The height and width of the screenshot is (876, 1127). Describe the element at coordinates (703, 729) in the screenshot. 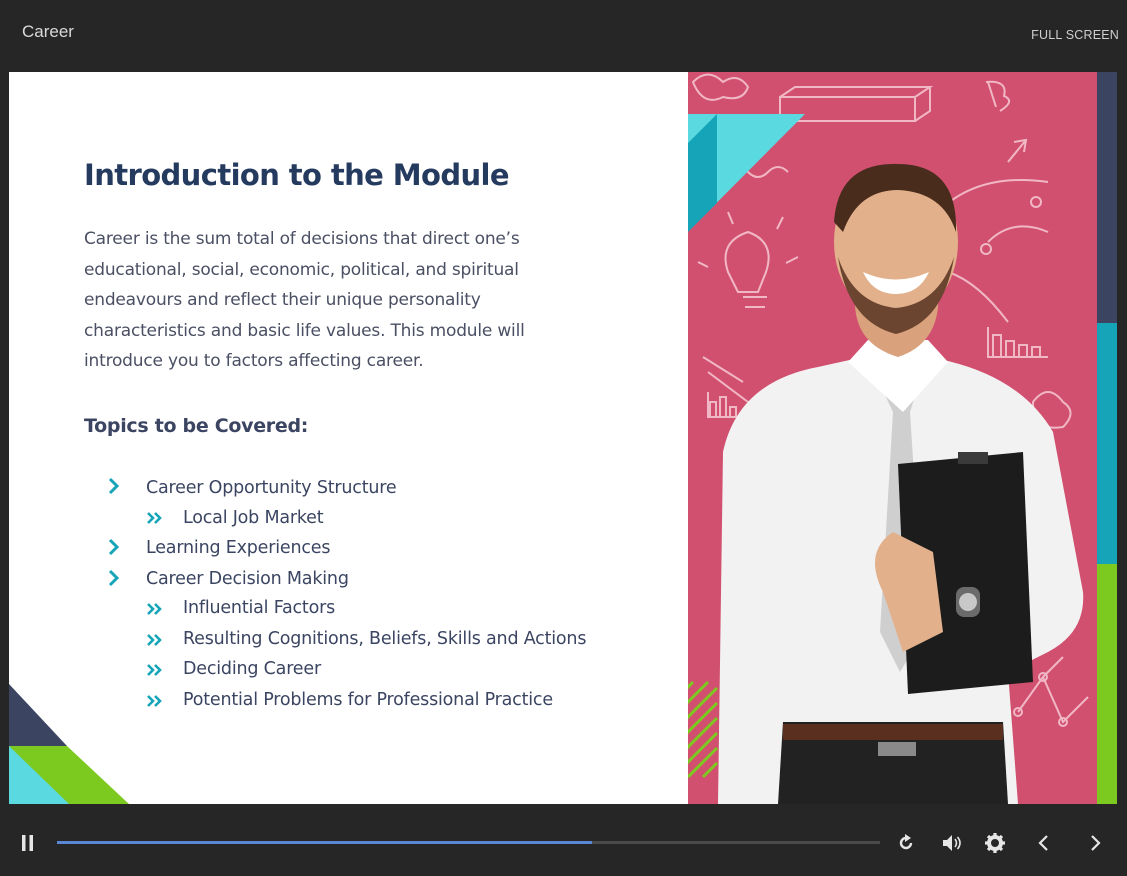

I see `hatch-pattern` at that location.